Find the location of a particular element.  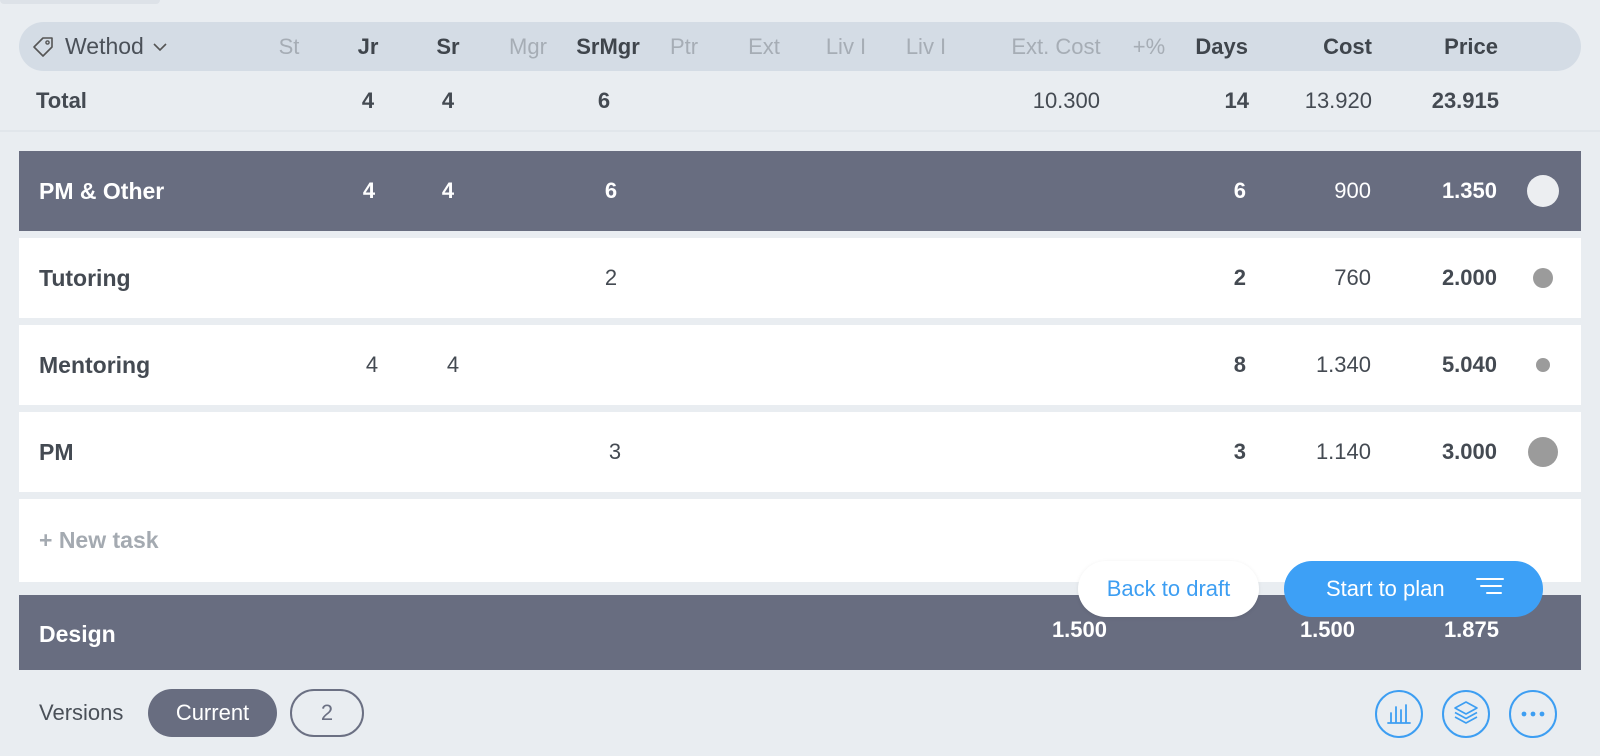

task-row-tutoring: Tutoring 2 2 760 2.000 is located at coordinates (800, 278).